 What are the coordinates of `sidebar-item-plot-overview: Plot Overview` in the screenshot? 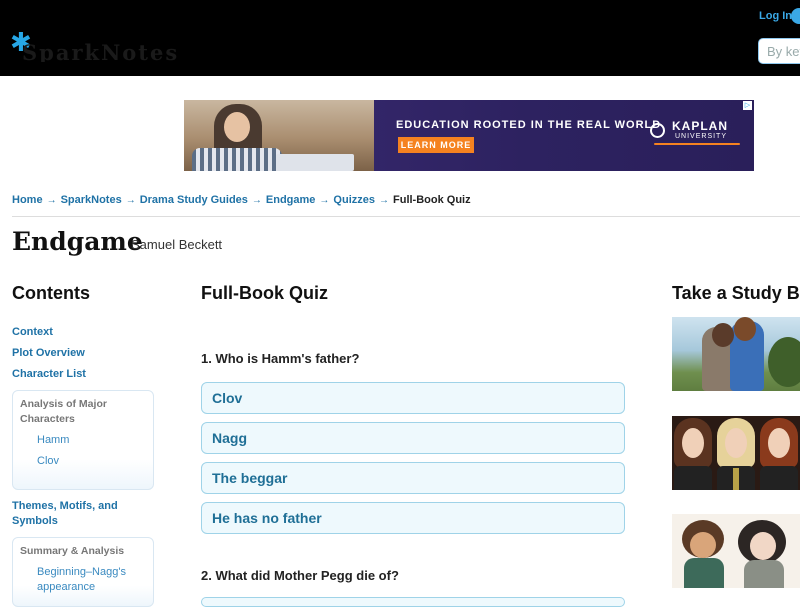 It's located at (48, 353).